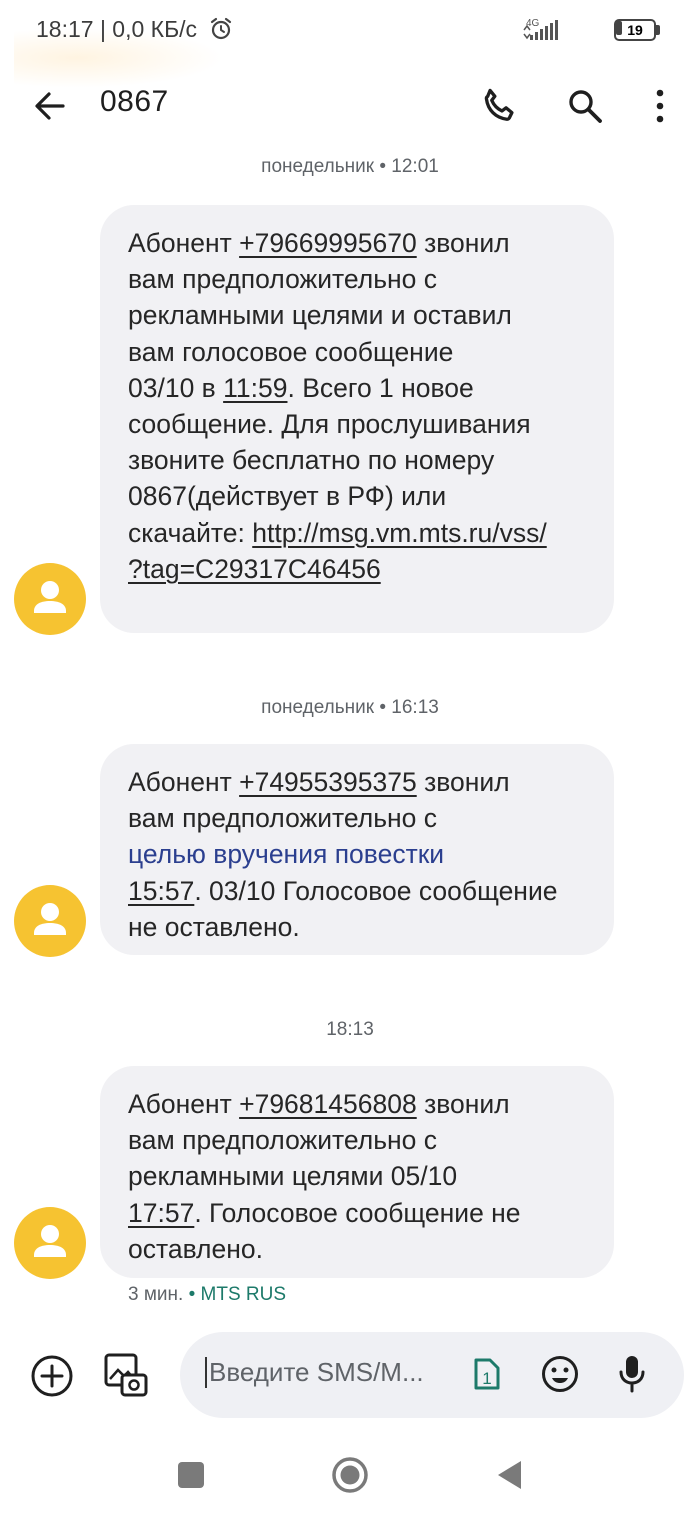  Describe the element at coordinates (134, 101) in the screenshot. I see `conversation-title: 0867` at that location.